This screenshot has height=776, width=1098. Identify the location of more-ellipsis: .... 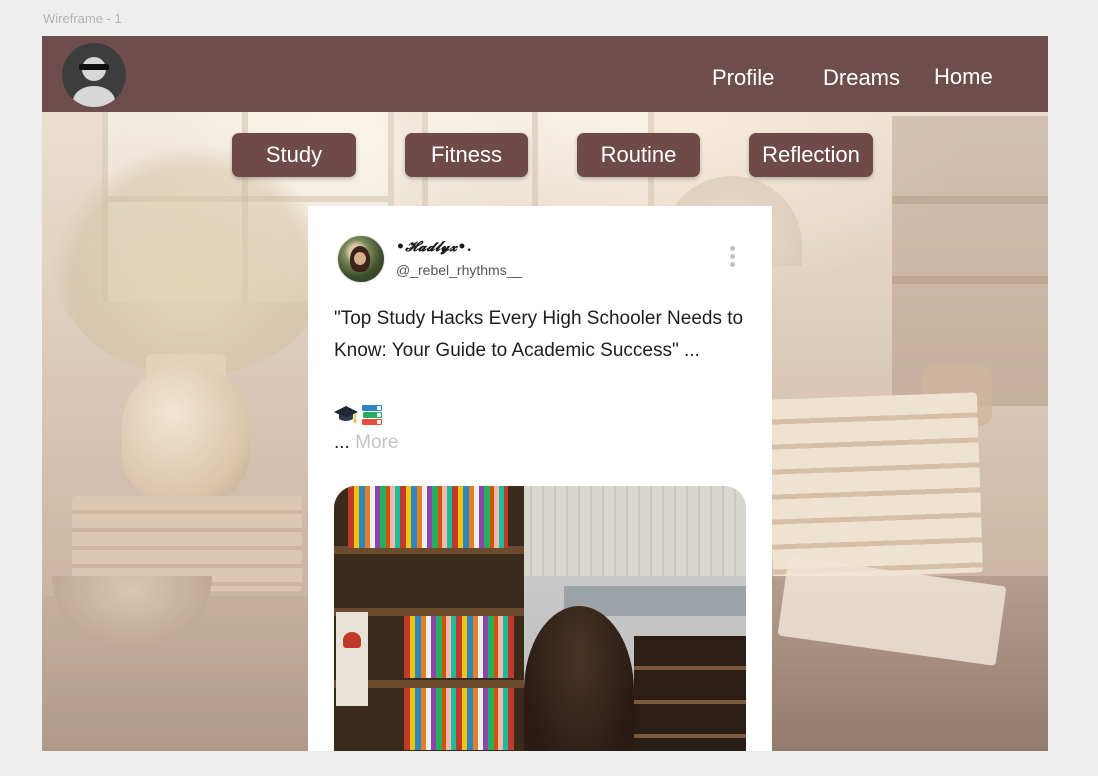
(342, 442).